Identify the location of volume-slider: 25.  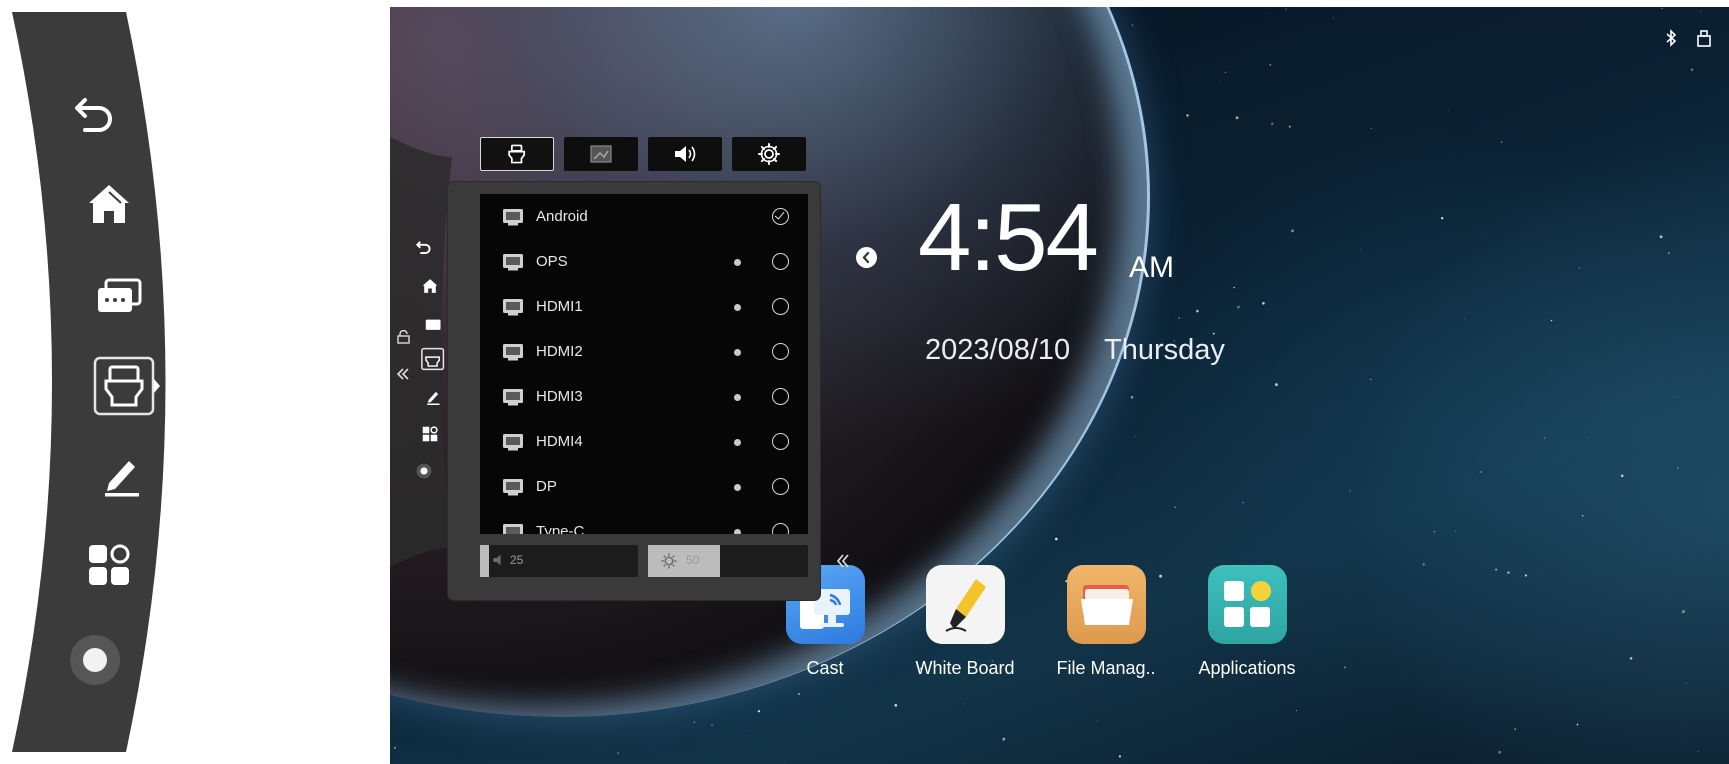
(559, 561).